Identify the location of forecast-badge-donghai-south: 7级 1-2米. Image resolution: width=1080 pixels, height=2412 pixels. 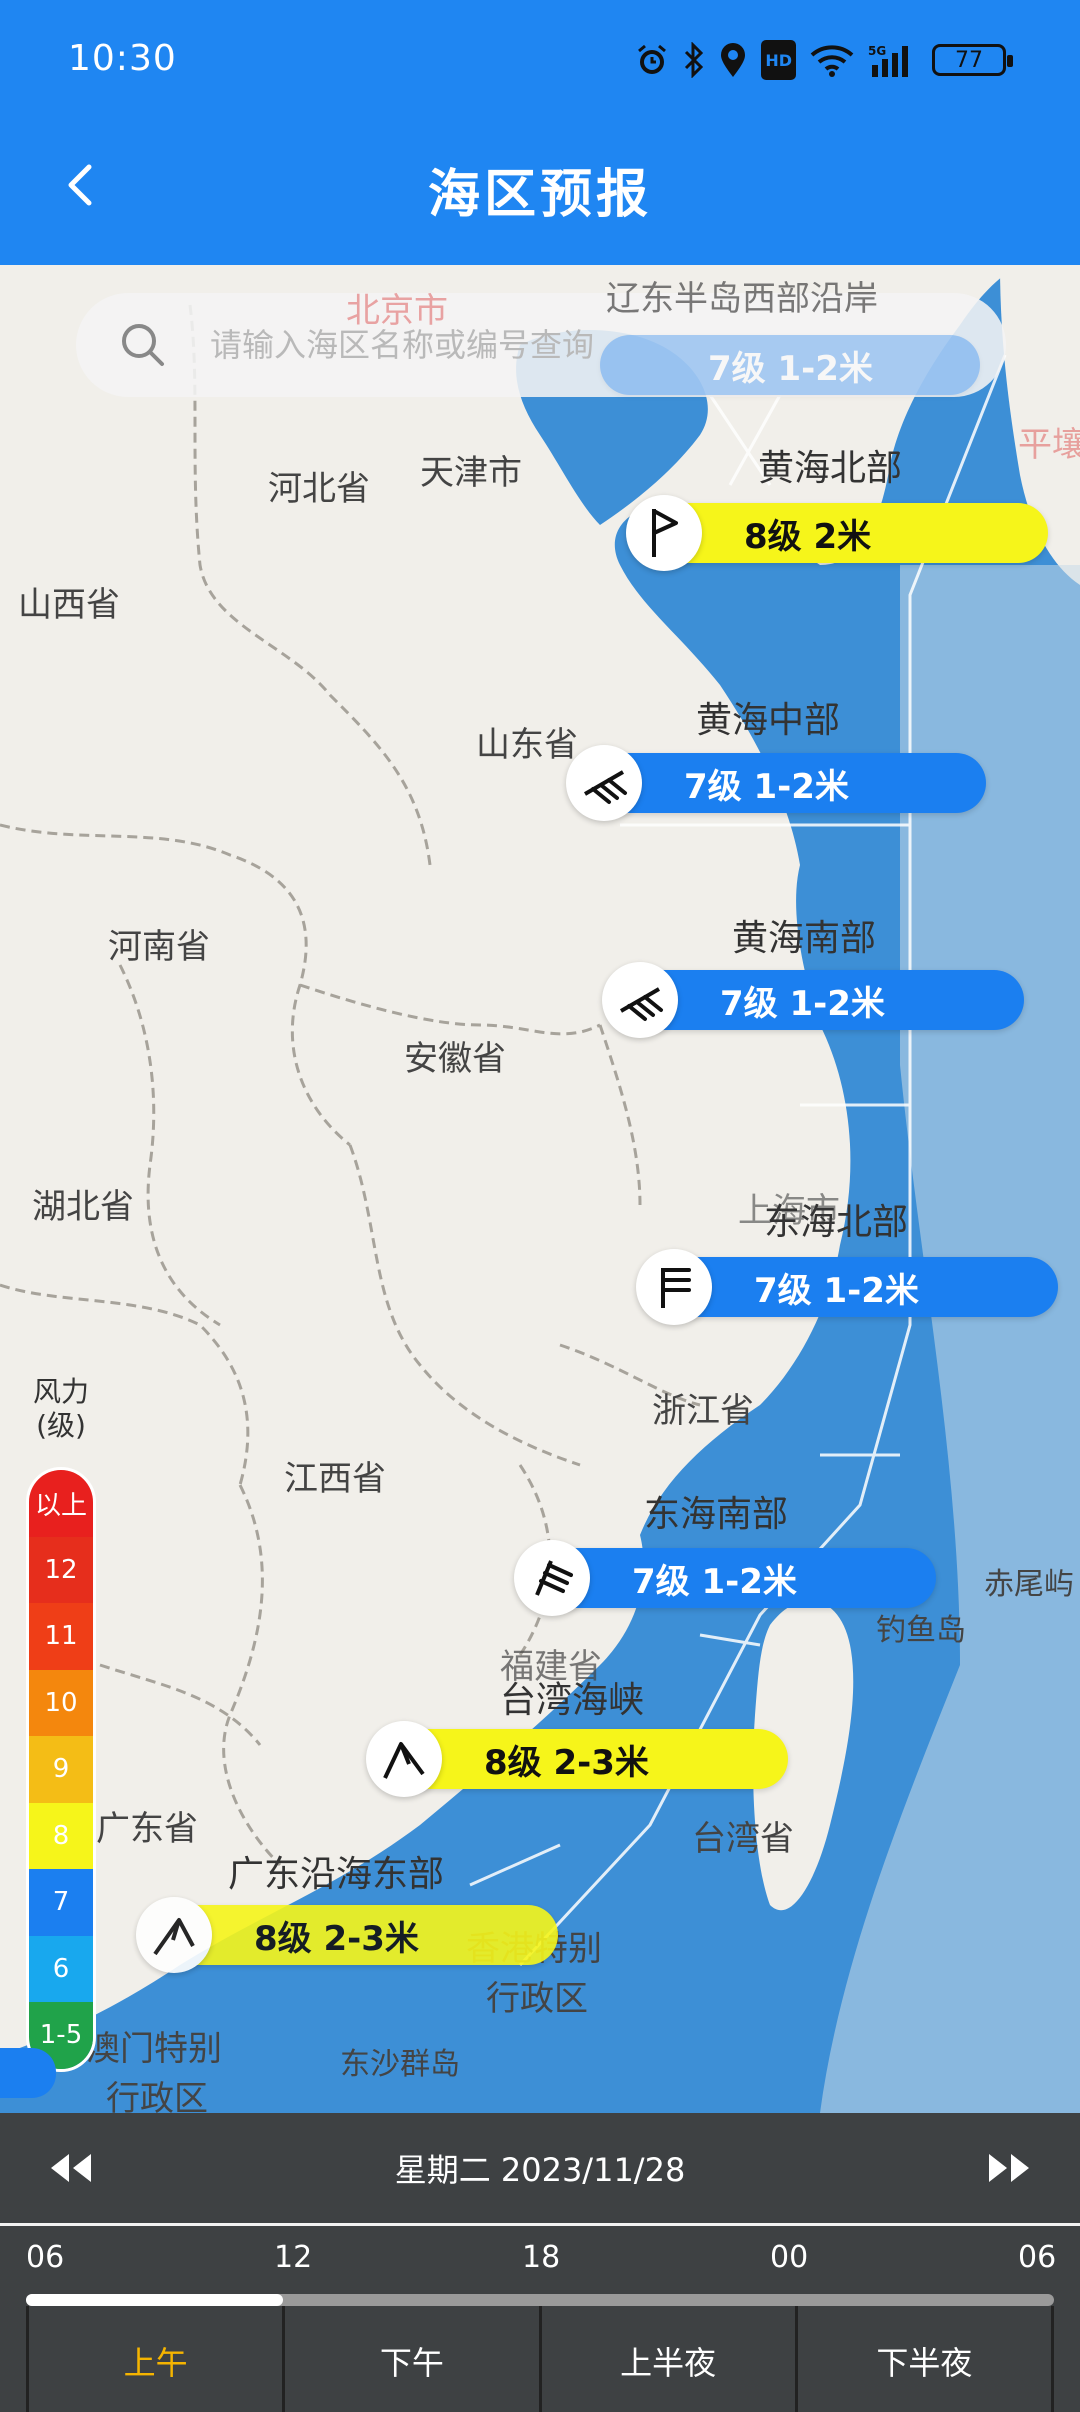
(725, 1578).